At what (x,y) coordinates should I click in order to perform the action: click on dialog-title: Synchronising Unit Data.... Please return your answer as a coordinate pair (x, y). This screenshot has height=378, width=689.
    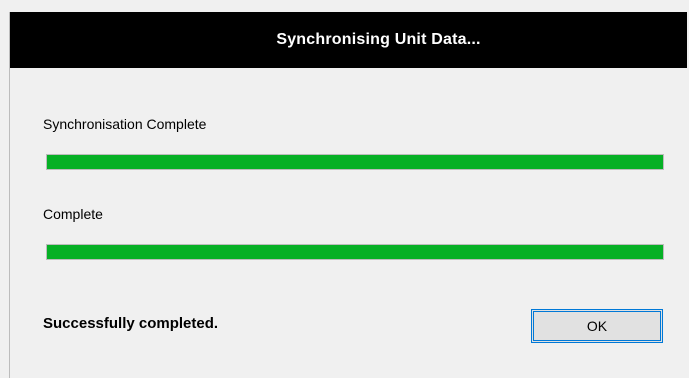
    Looking at the image, I should click on (378, 39).